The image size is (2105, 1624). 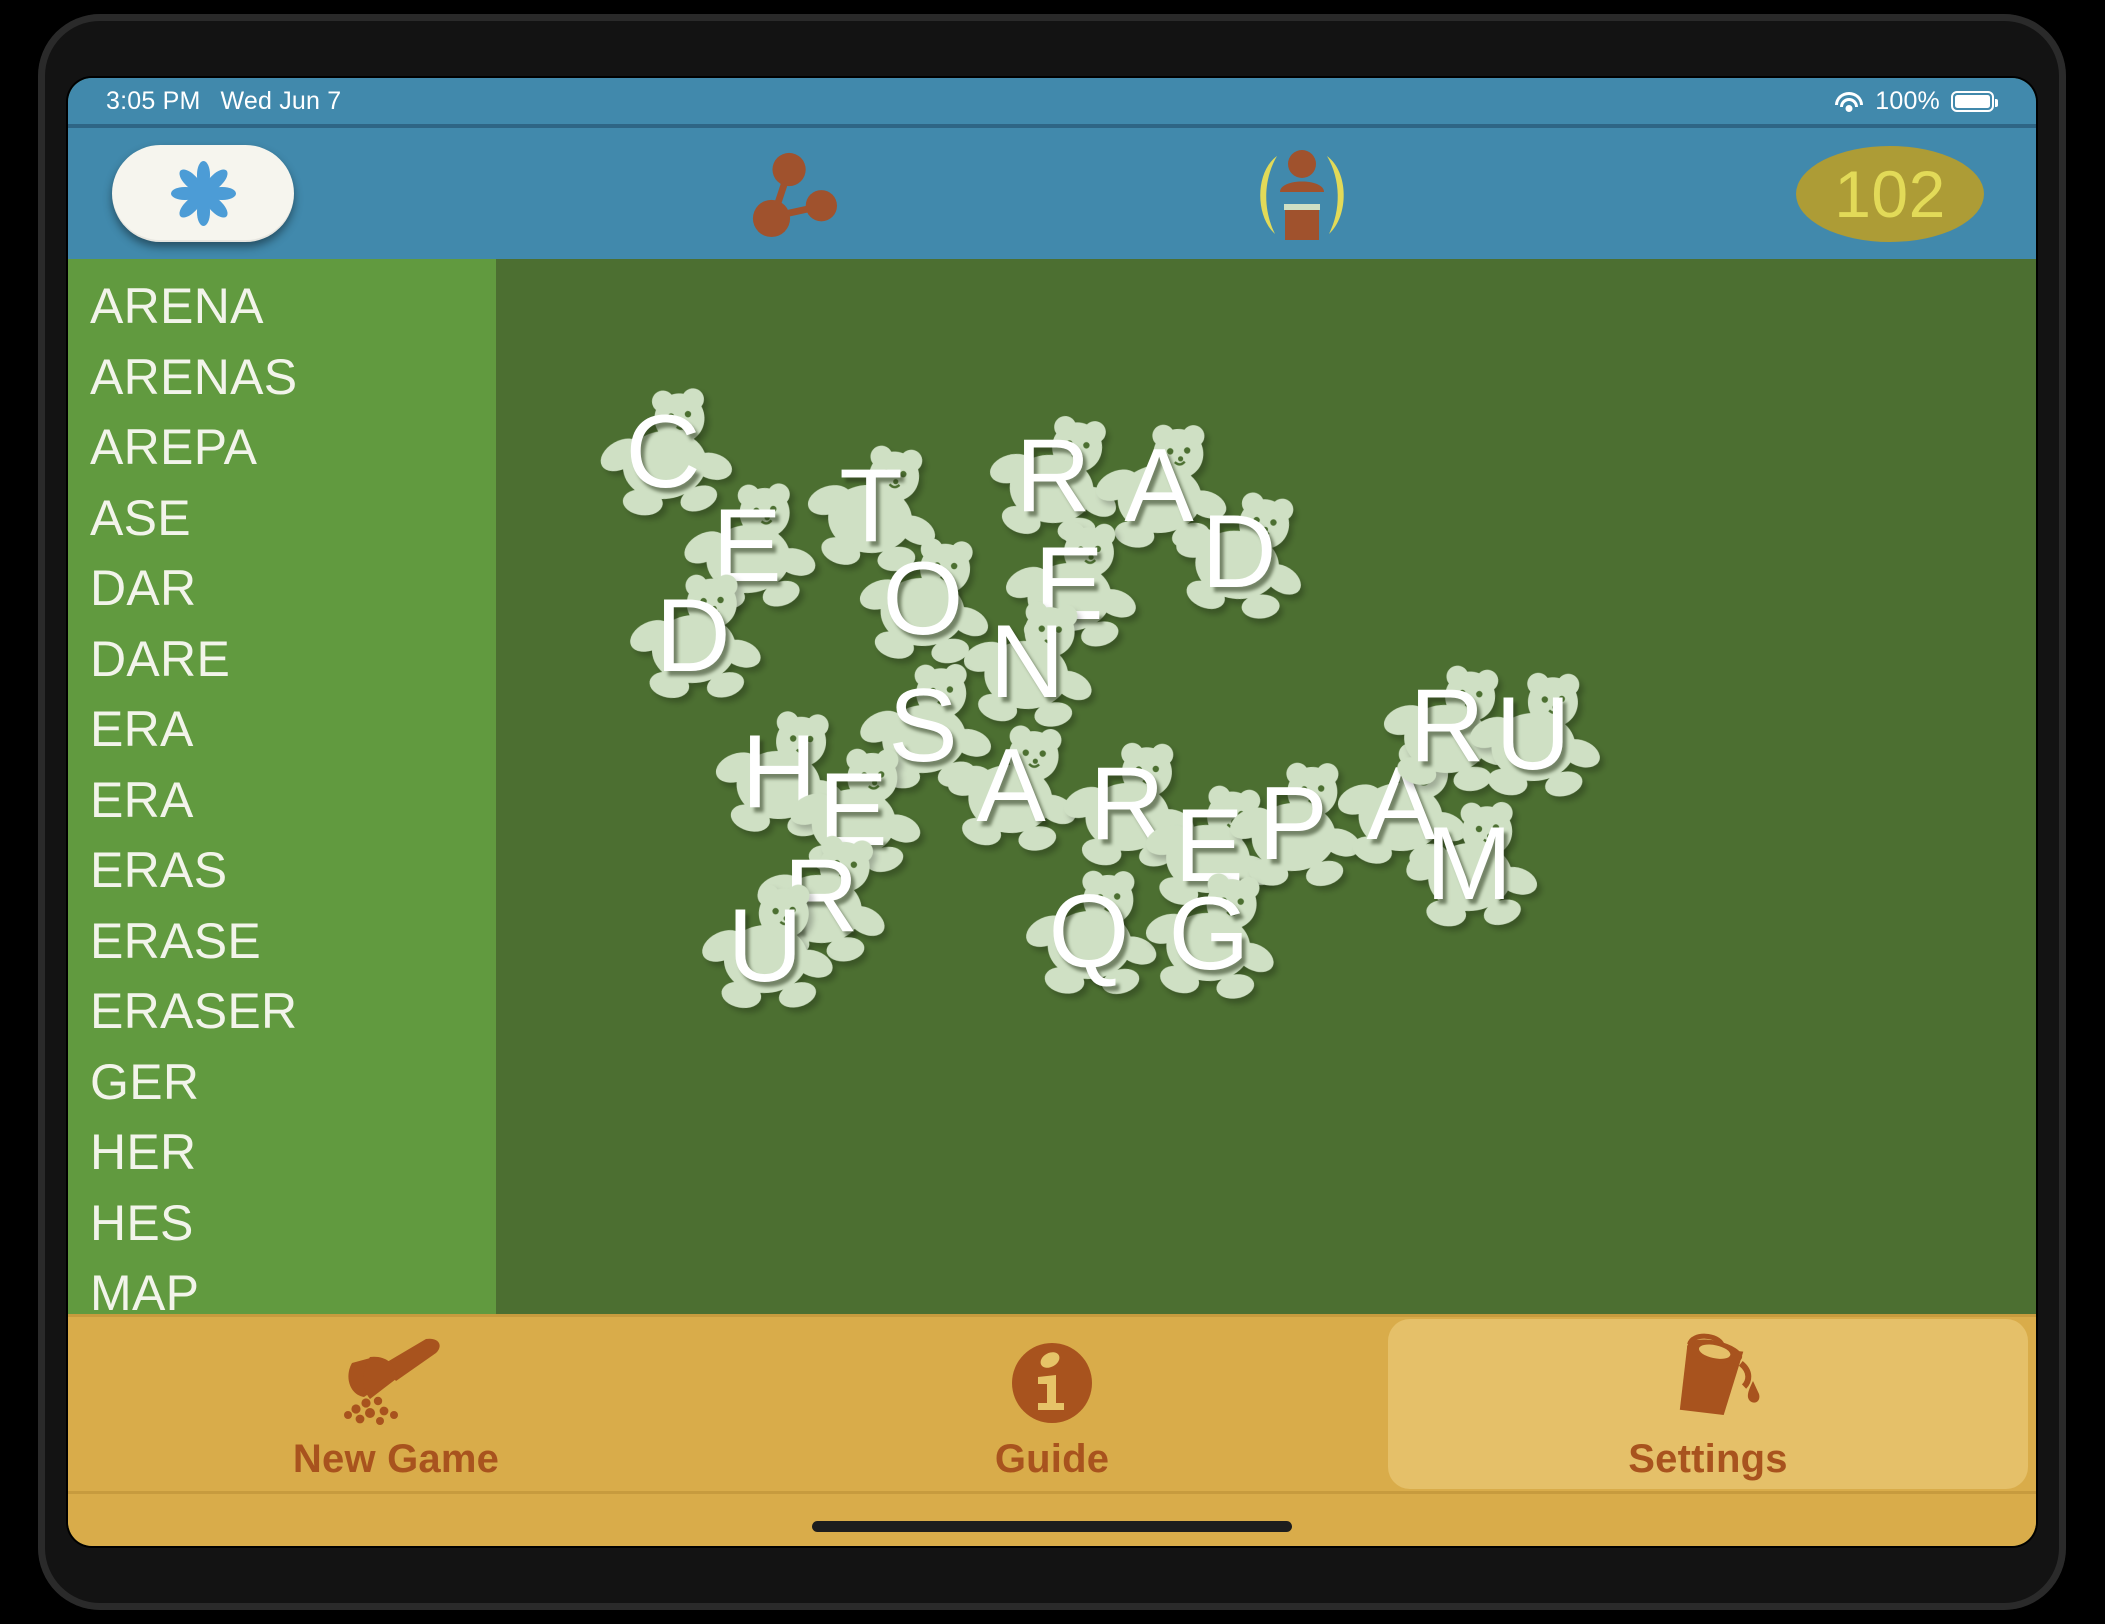 I want to click on info-circle-icon, so click(x=1052, y=1383).